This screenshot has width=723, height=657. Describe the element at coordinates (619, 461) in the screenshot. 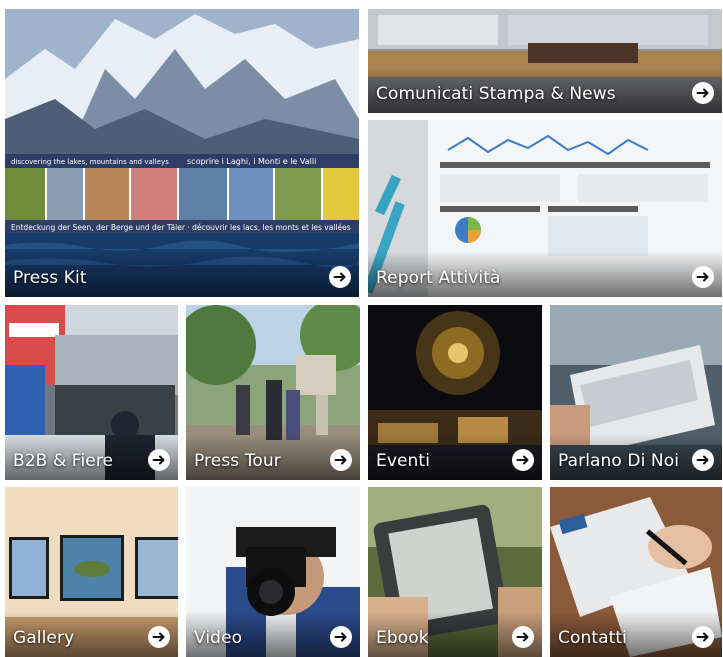

I see `tile-label: Parlano Di Noi` at that location.